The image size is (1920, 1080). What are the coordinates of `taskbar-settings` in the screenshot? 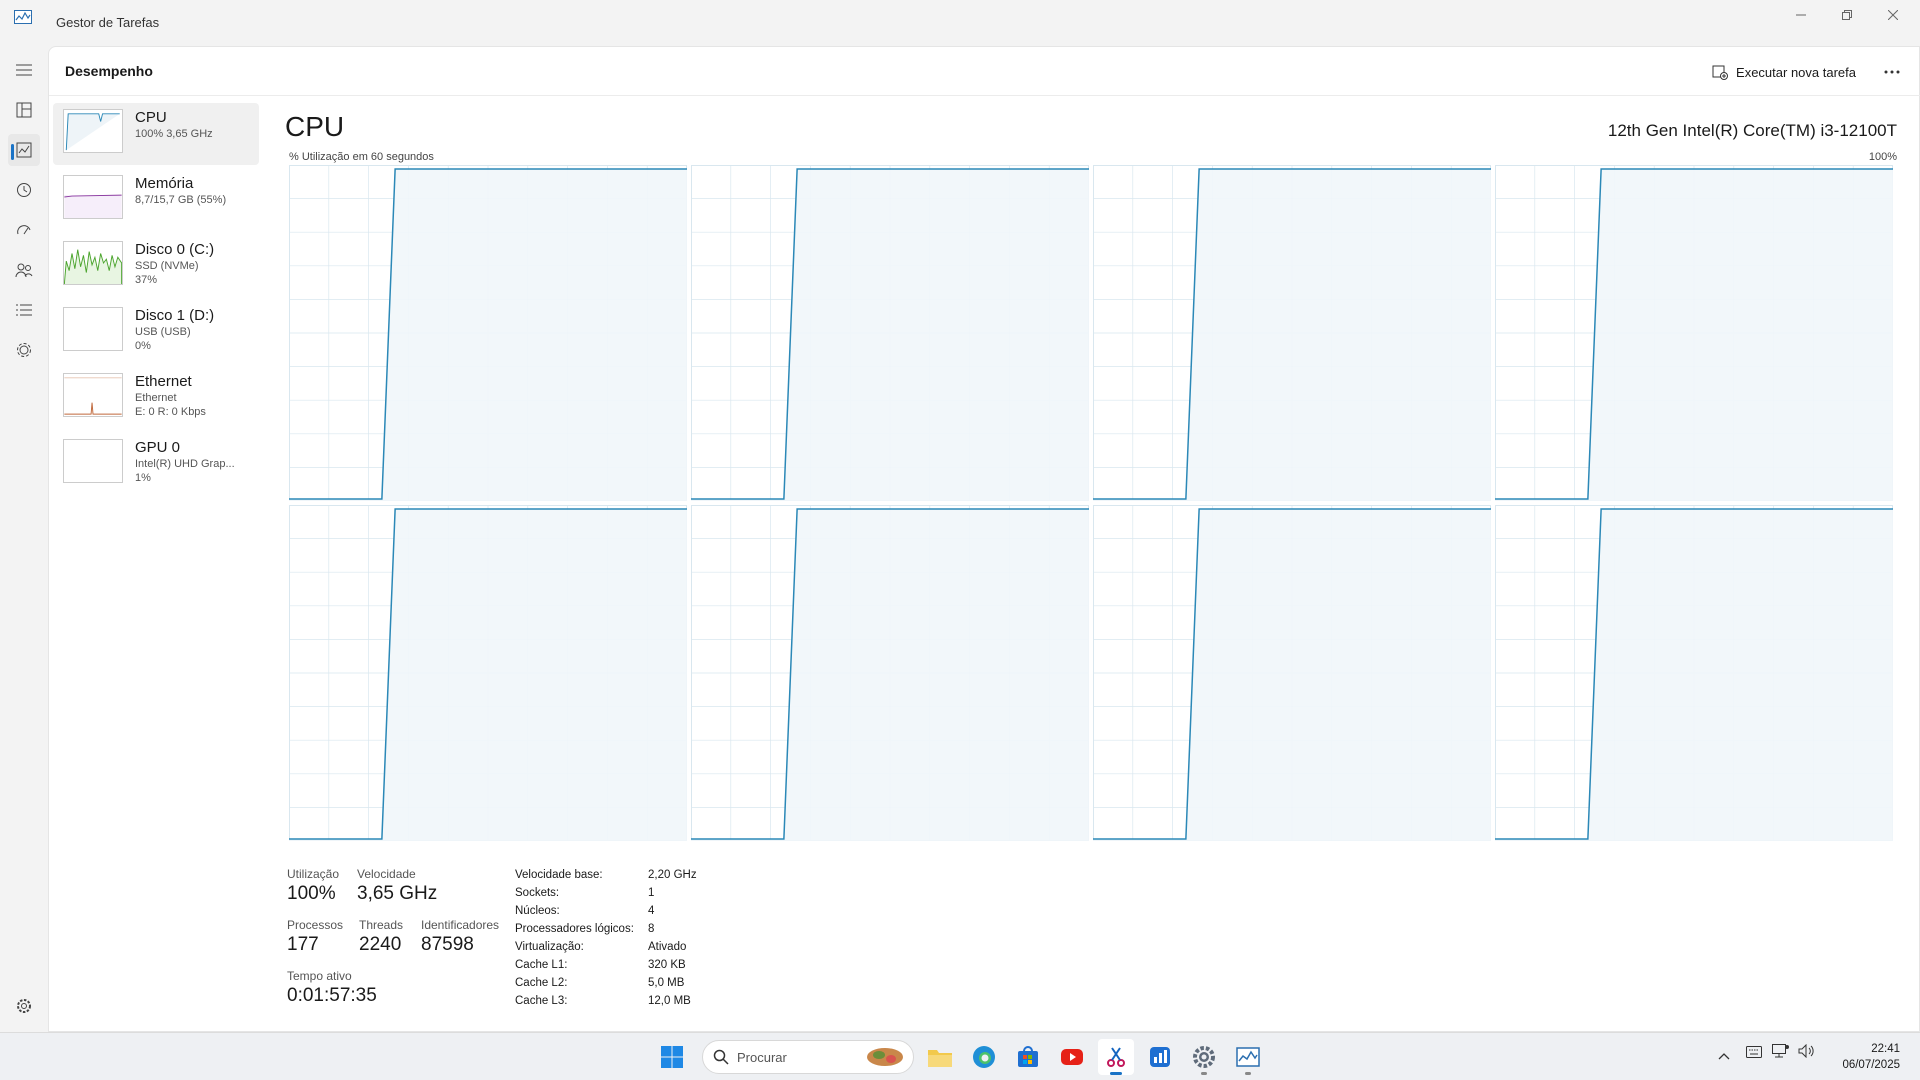 It's located at (1204, 1057).